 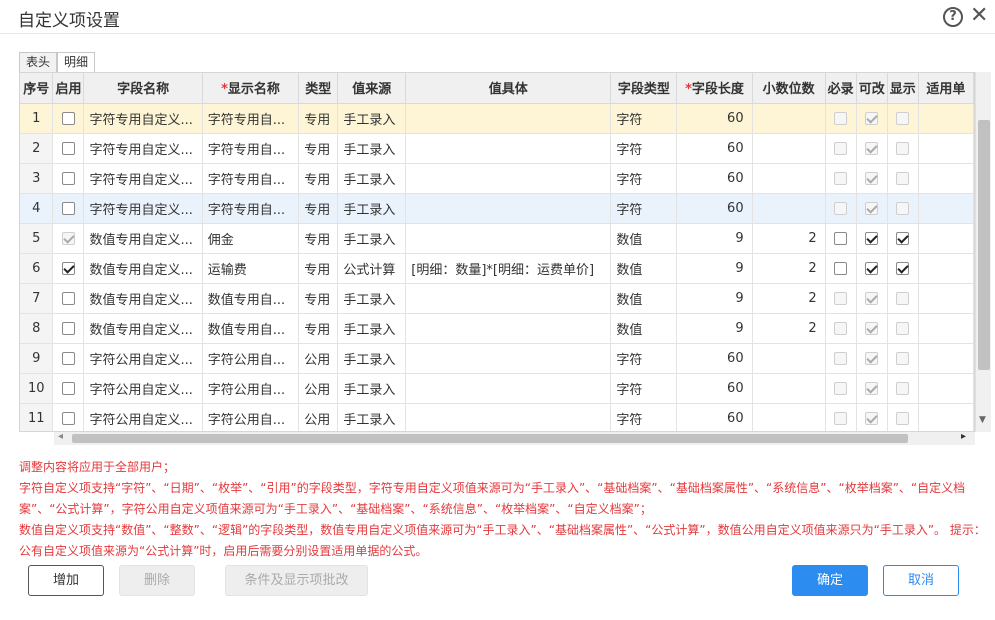 What do you see at coordinates (497, 238) in the screenshot?
I see `table-row: 5 数值专用自定义... 佣金 专用 手工录入 数值 9 2` at bounding box center [497, 238].